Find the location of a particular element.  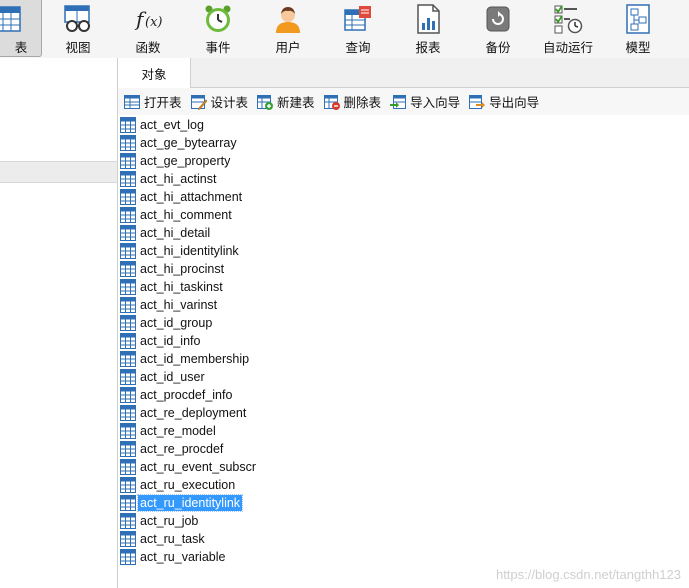

table-name: act_ru_identitylink is located at coordinates (190, 502).